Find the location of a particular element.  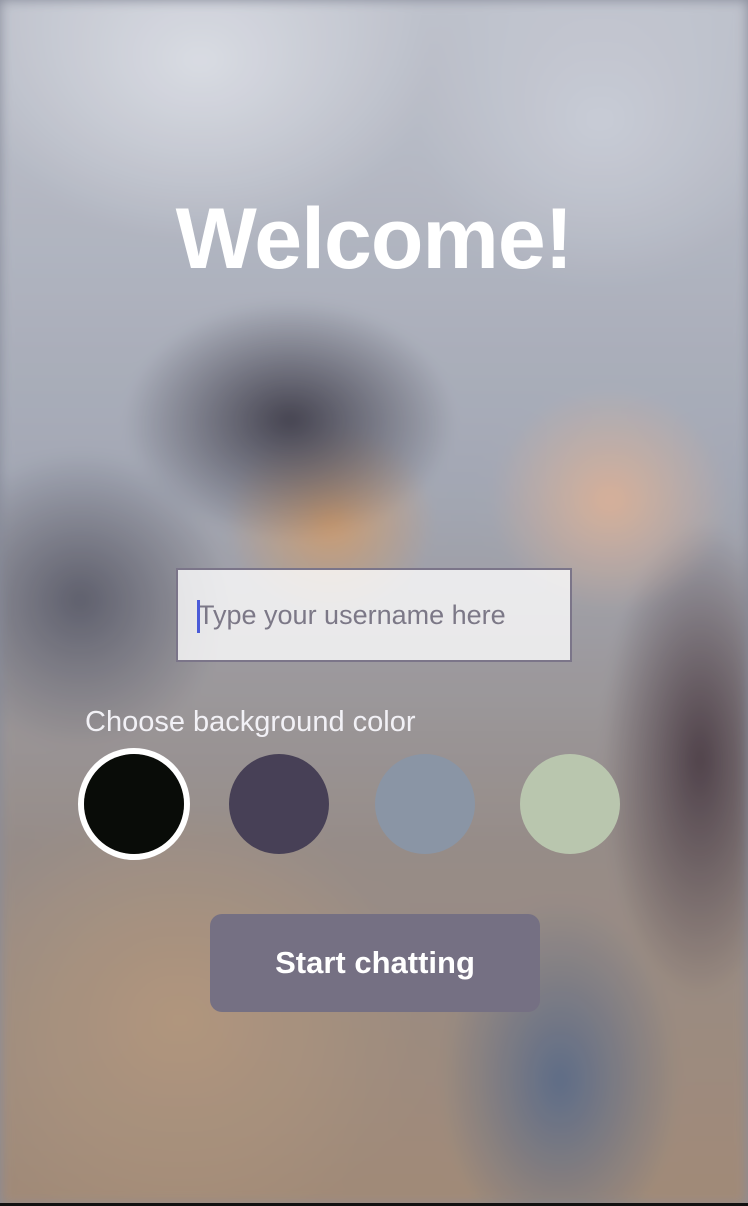

color-swatches is located at coordinates (374, 804).